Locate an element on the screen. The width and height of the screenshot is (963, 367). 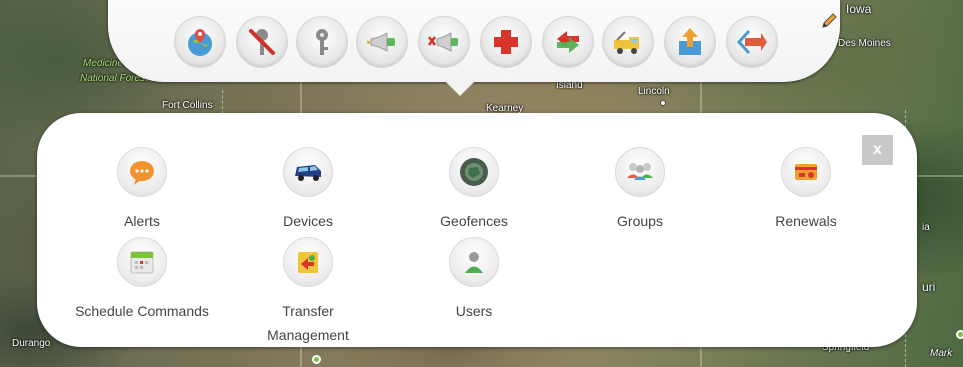
upload-button is located at coordinates (690, 42).